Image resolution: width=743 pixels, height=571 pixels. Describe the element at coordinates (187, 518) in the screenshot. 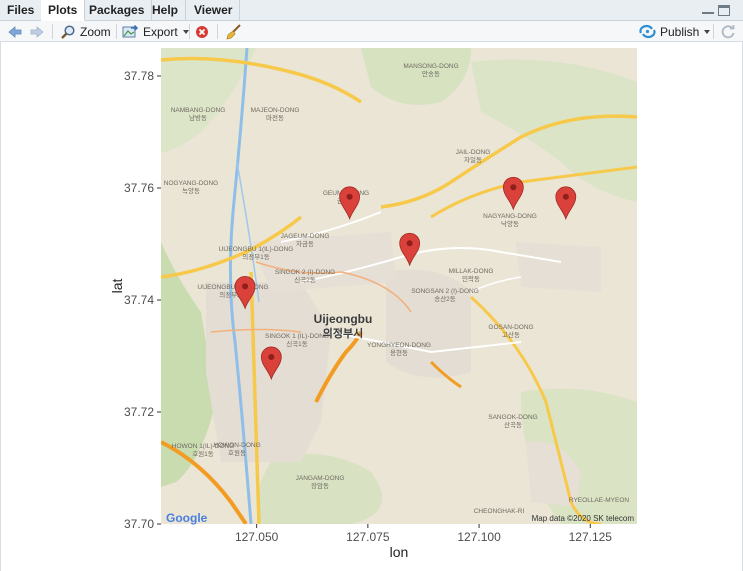

I see `google-logo: Google` at that location.